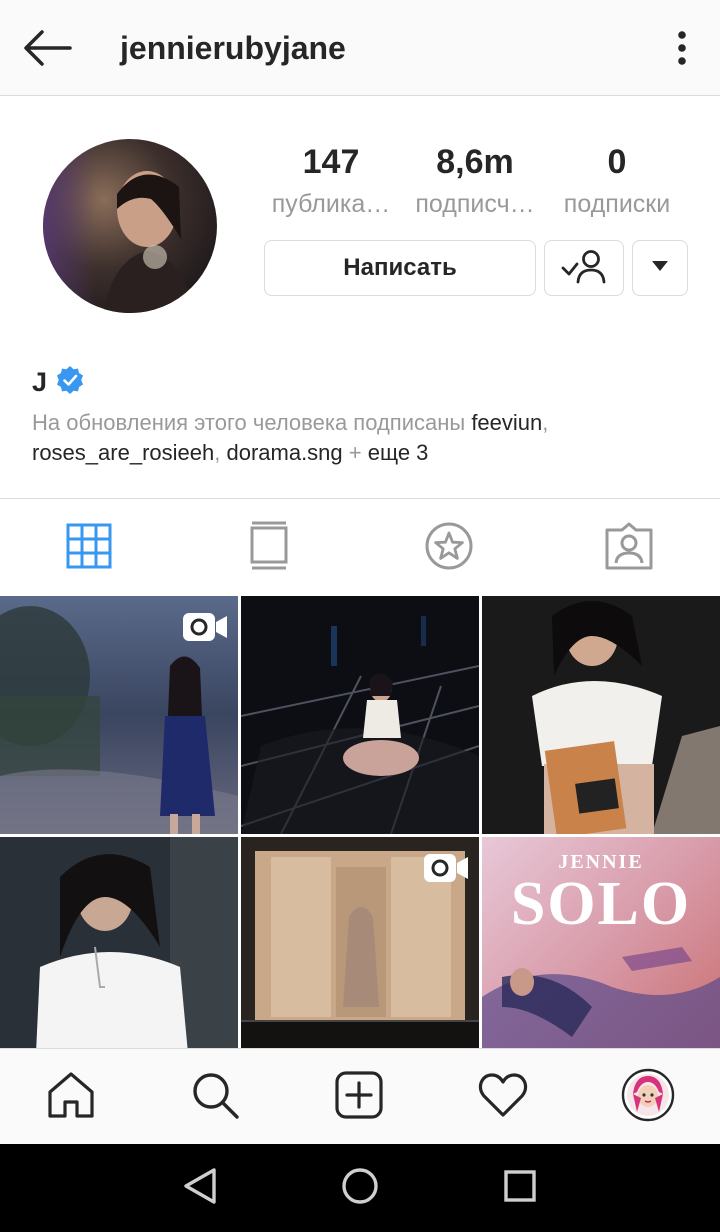  I want to click on verified-badge-icon, so click(70, 382).